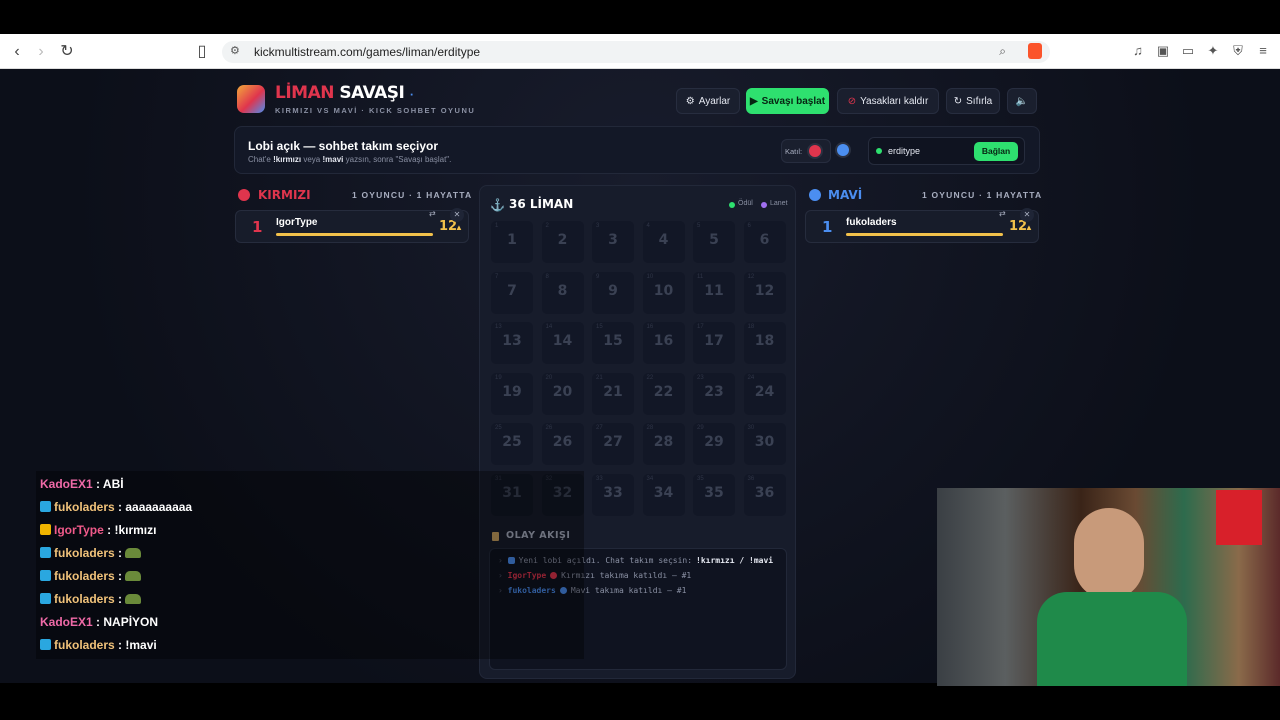  Describe the element at coordinates (1002, 51) in the screenshot. I see `zoom-icon: ⌕` at that location.